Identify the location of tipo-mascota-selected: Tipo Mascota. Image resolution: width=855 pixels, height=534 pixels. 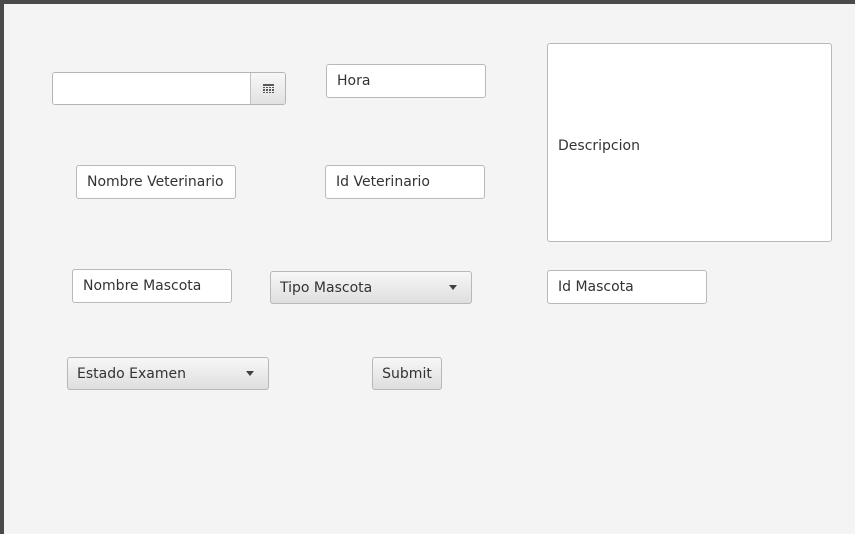
(326, 287).